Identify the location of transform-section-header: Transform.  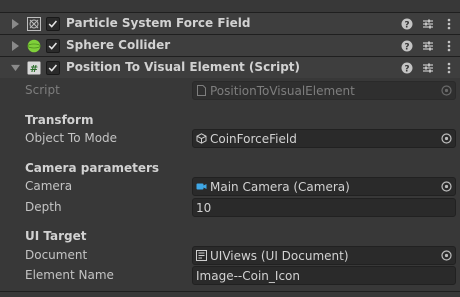
(59, 120).